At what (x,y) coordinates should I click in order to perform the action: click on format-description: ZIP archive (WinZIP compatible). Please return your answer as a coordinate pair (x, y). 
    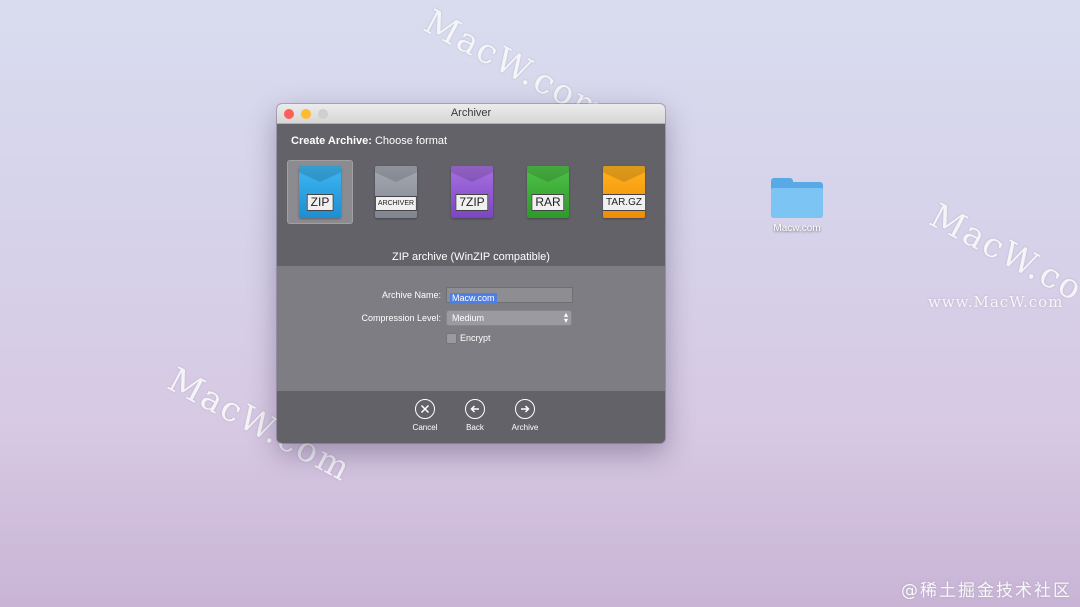
    Looking at the image, I should click on (471, 257).